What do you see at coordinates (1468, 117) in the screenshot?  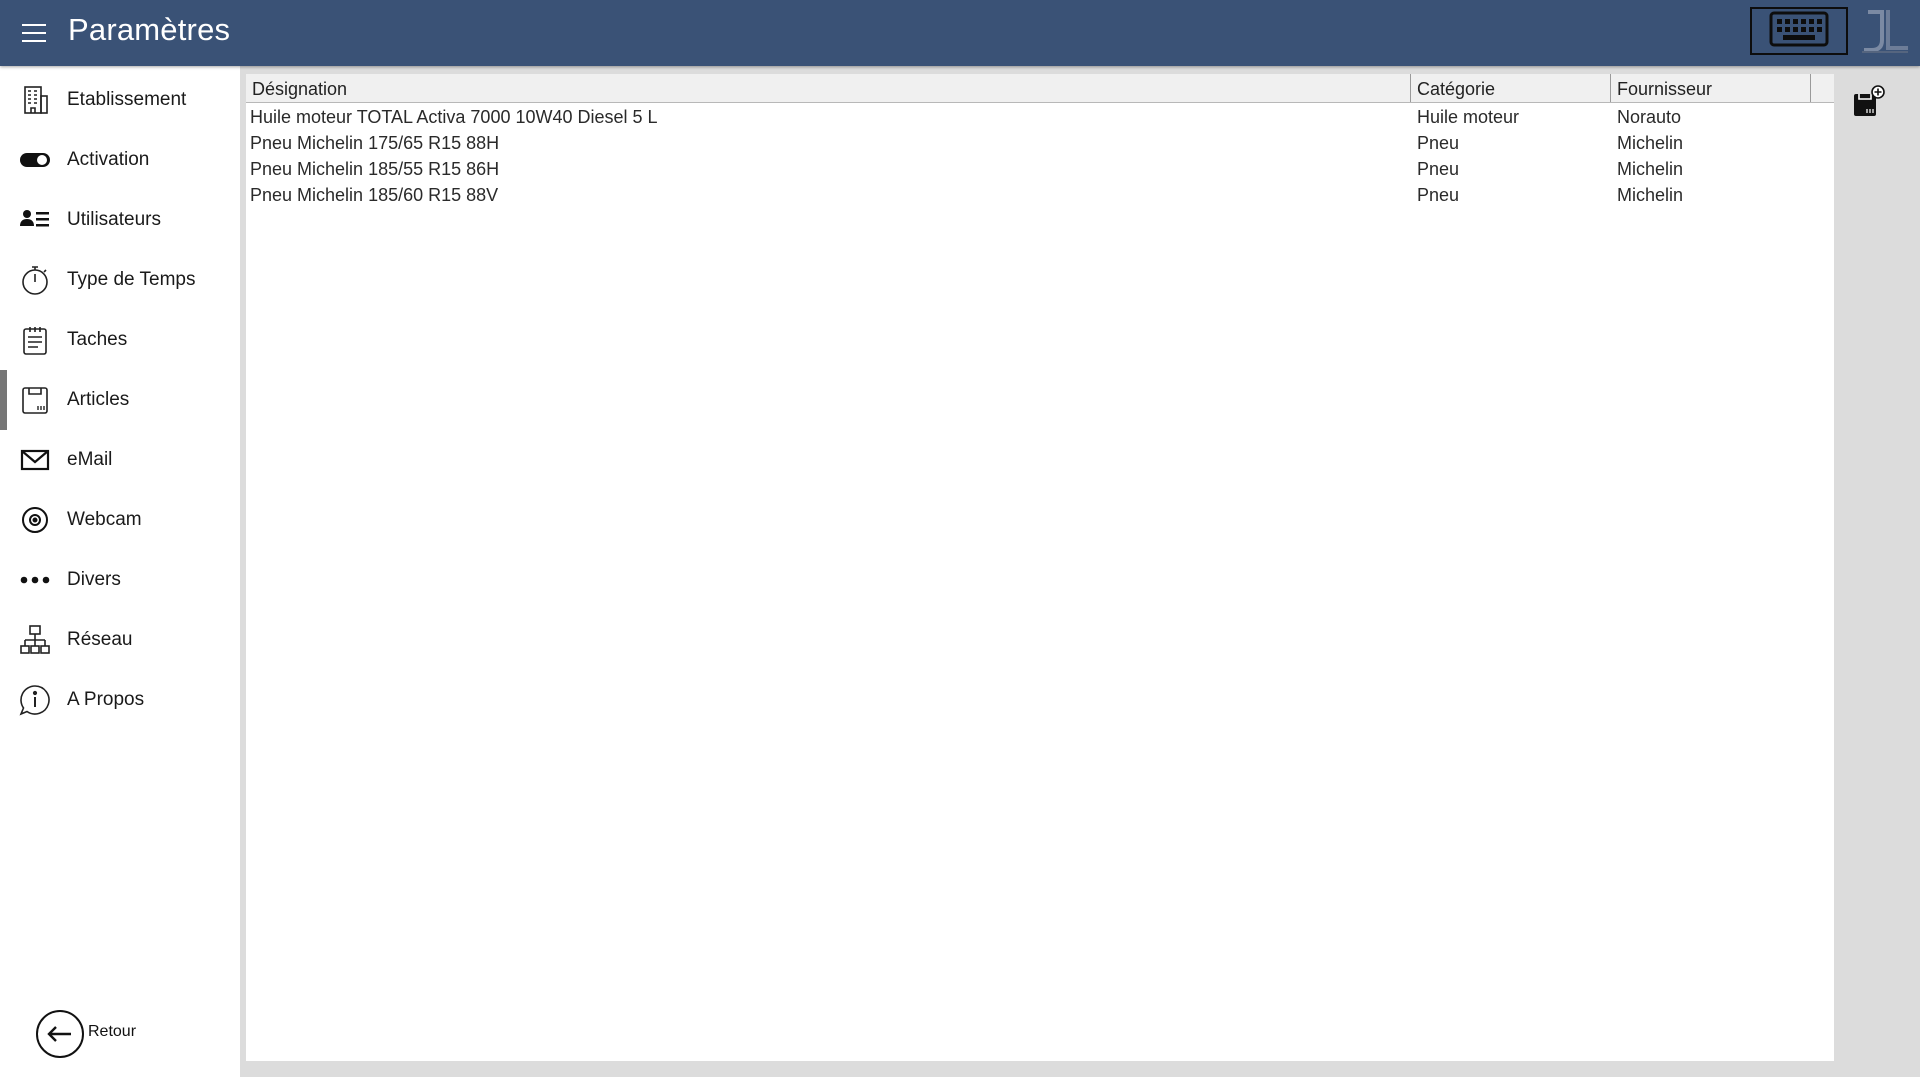 I see `cell-categorie: Huile moteur` at bounding box center [1468, 117].